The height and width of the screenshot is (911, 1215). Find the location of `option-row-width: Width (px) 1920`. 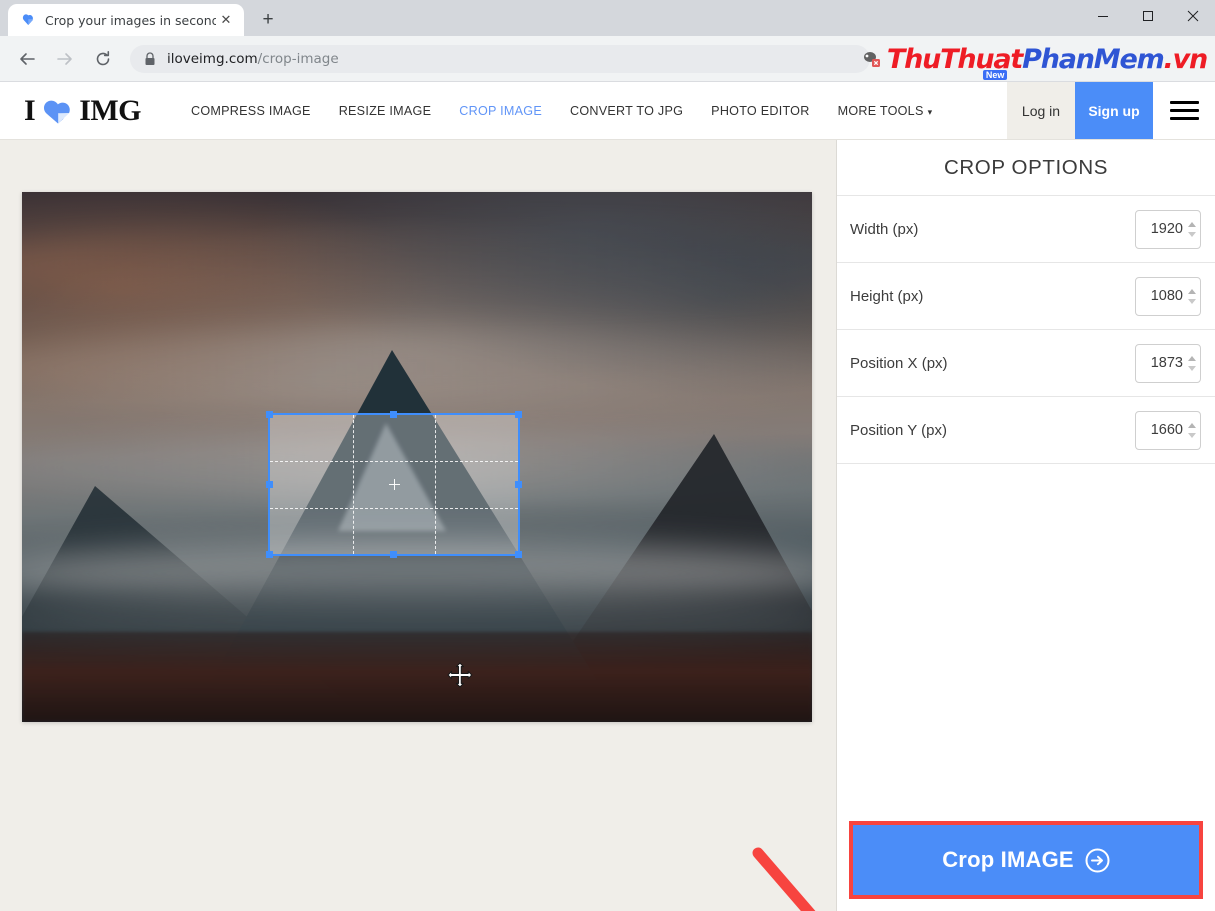

option-row-width: Width (px) 1920 is located at coordinates (1026, 228).